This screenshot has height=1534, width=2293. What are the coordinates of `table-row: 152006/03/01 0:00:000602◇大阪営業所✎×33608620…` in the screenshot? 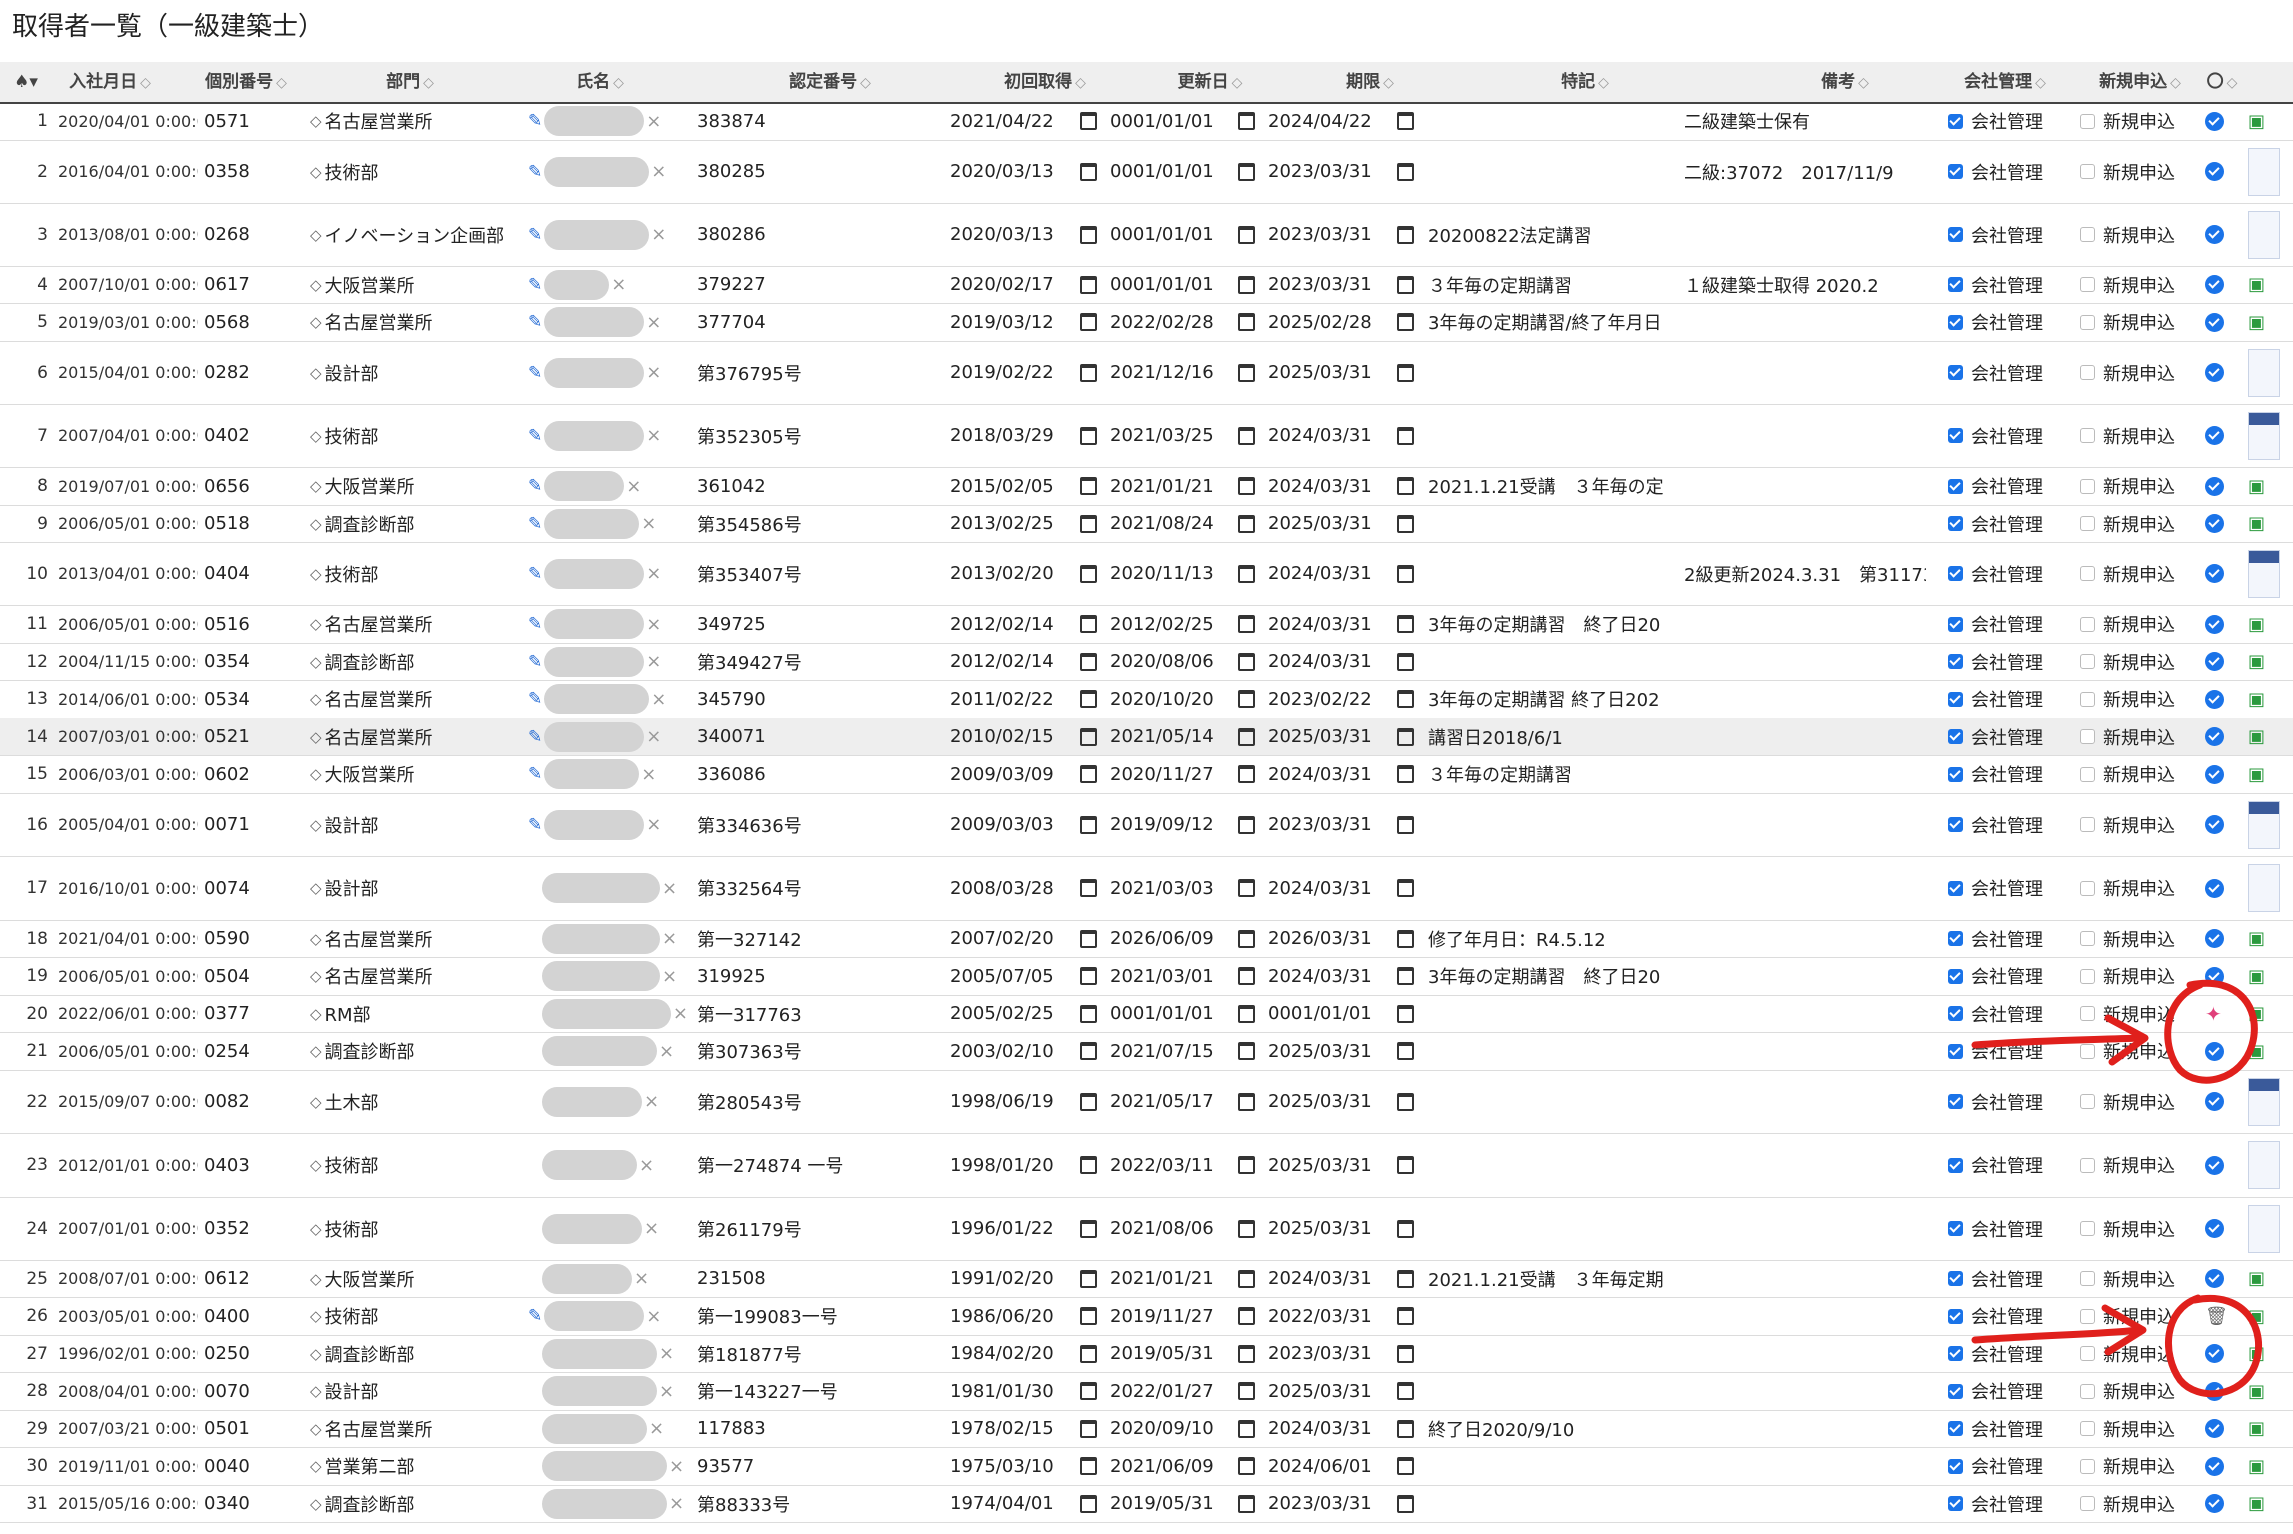 It's located at (1146, 774).